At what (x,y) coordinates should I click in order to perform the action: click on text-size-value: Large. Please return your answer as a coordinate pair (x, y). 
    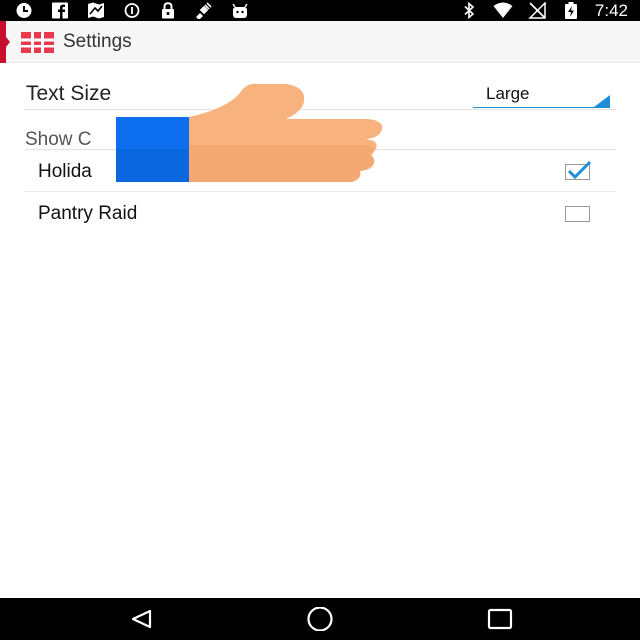
    Looking at the image, I should click on (508, 93).